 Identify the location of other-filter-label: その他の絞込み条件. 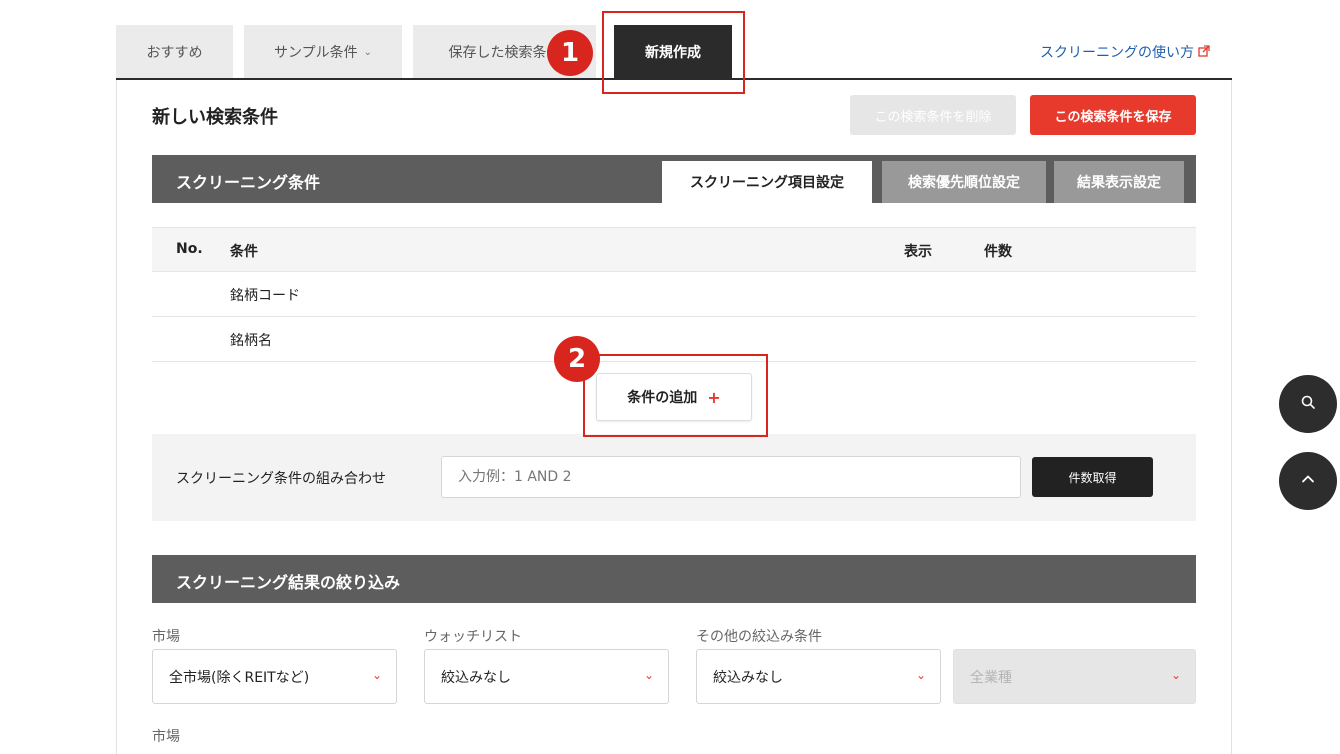
(759, 637).